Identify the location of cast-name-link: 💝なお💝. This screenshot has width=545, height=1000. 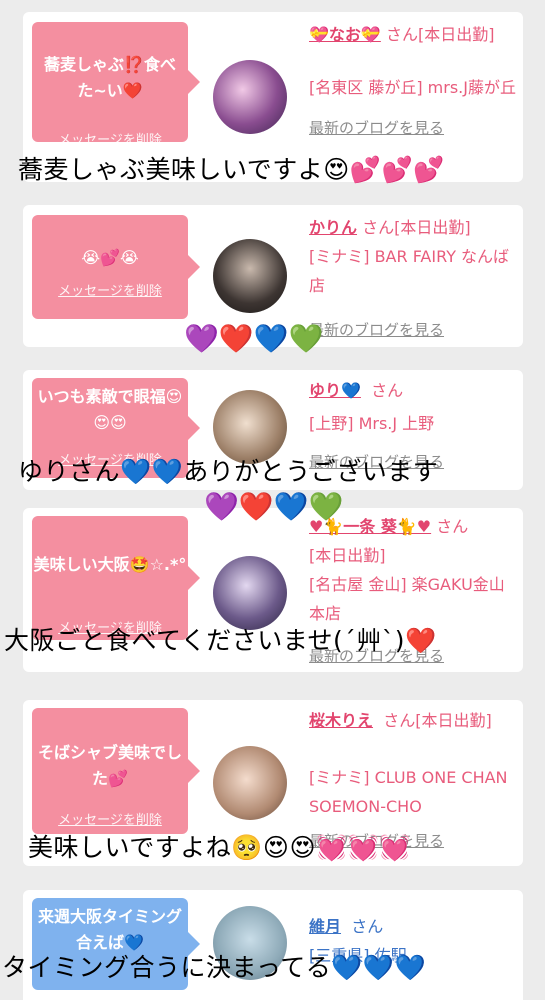
(345, 34).